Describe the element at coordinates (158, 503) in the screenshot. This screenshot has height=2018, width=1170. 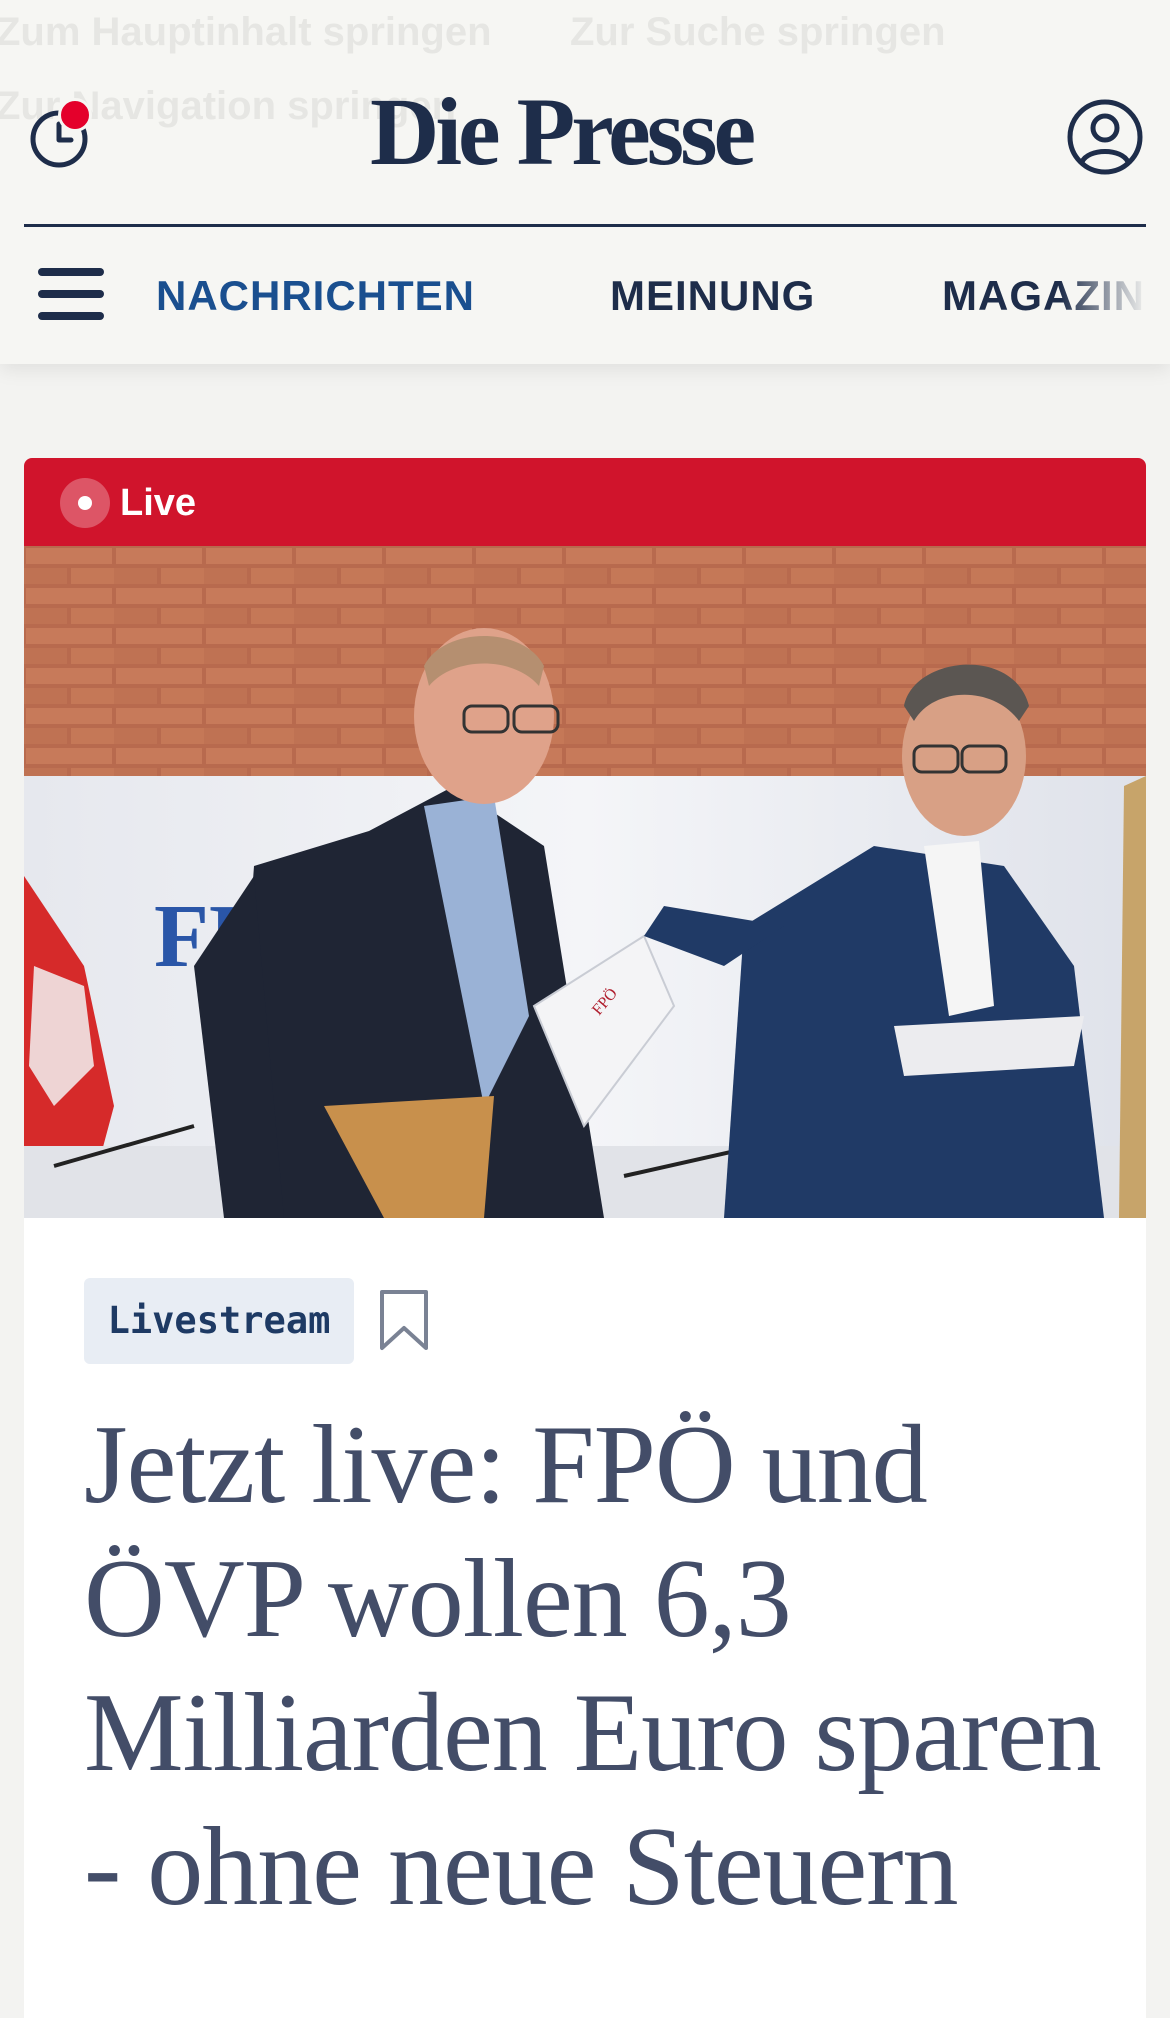
I see `live-label: Live` at that location.